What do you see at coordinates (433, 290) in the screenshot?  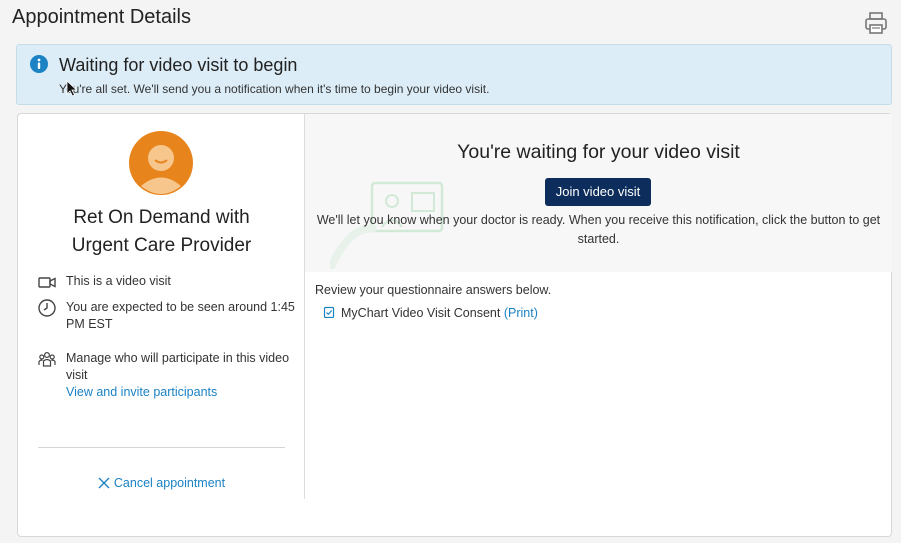 I see `questionnaire-review-text: Review your questionnaire answers below.` at bounding box center [433, 290].